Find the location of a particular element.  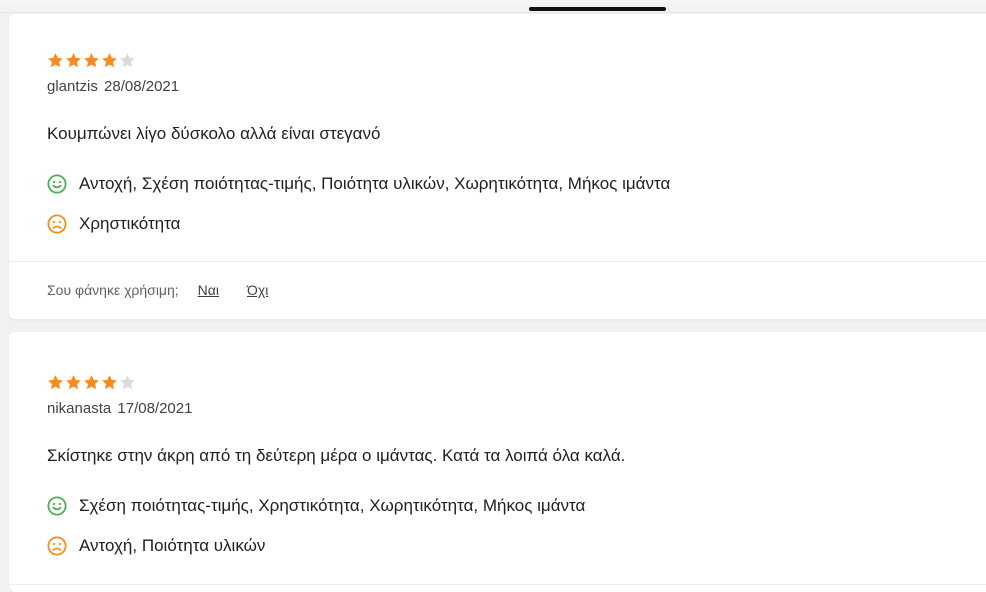

review-meta: nikanasta 17/08/2021 is located at coordinates (516, 408).